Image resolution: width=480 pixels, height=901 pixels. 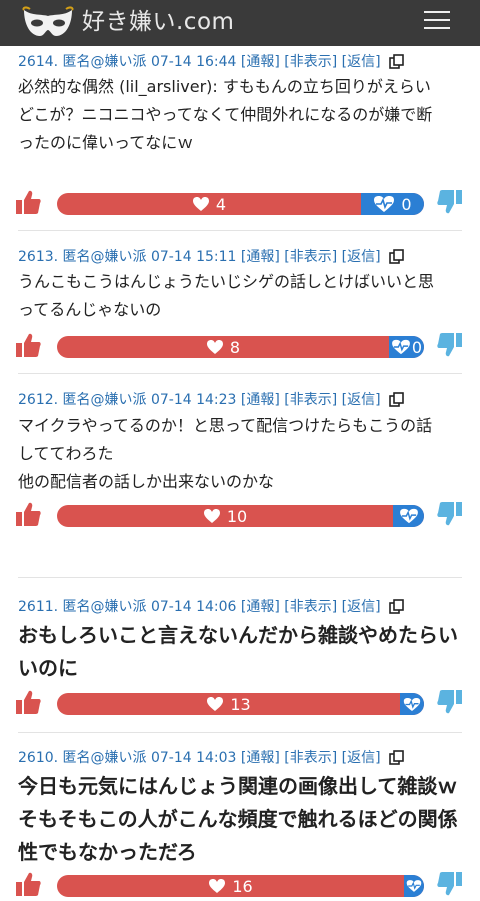 I want to click on like-count-bar: 16, so click(x=230, y=886).